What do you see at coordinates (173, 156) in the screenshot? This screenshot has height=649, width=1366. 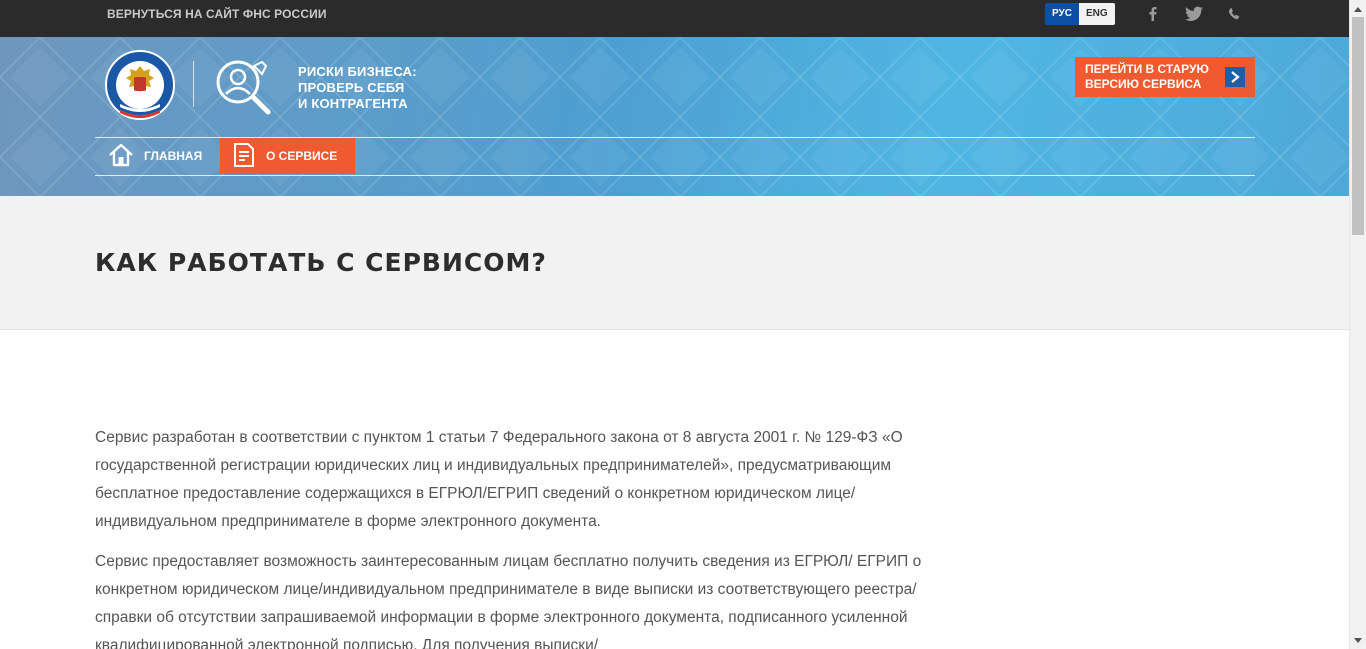 I see `nav-item-home-label: ГЛАВНАЯ` at bounding box center [173, 156].